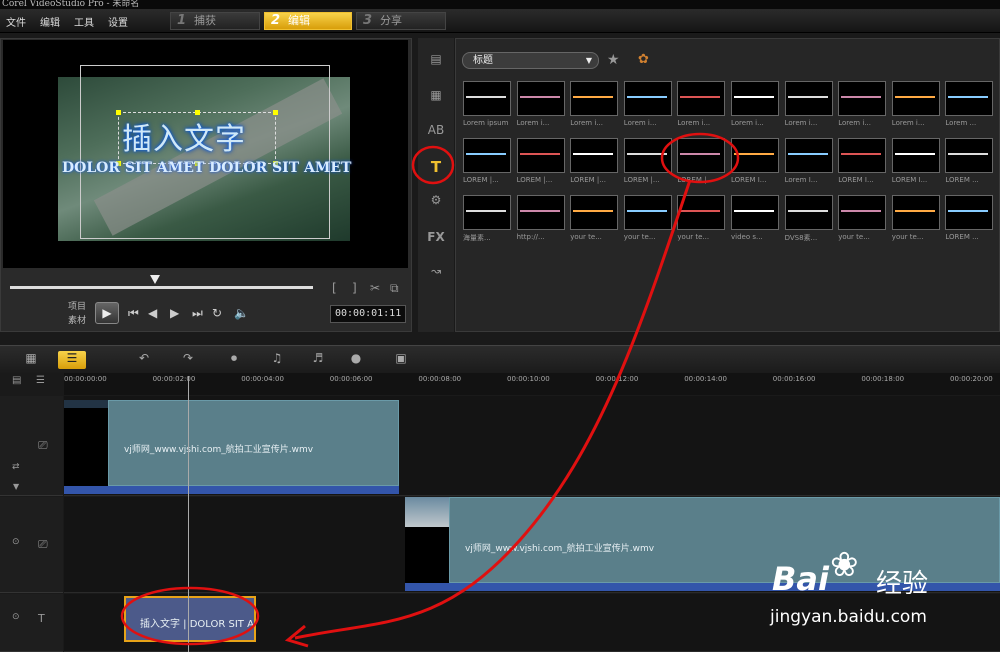 This screenshot has height=652, width=1000. What do you see at coordinates (844, 565) in the screenshot?
I see `paw-icon: ❀` at bounding box center [844, 565].